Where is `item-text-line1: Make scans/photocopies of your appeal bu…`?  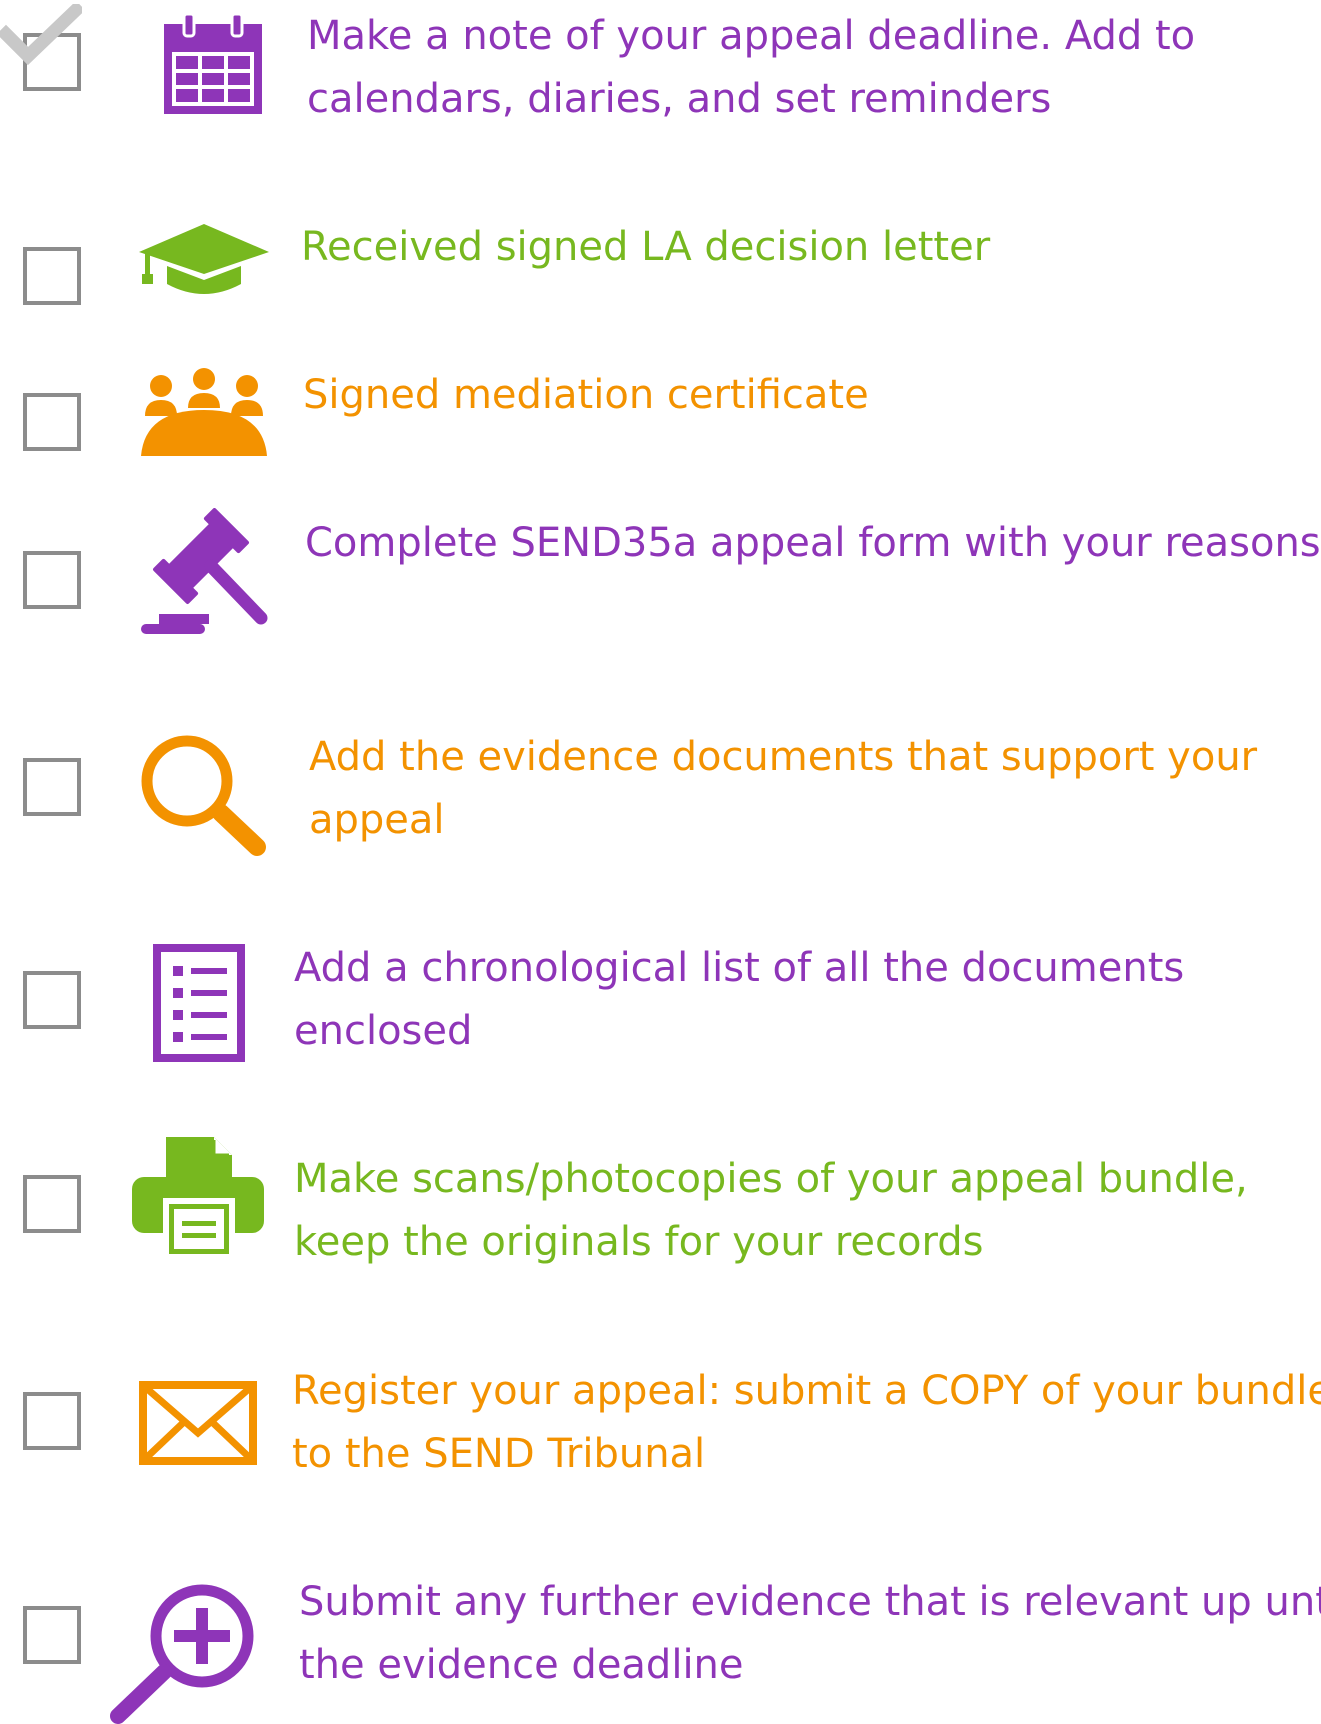 item-text-line1: Make scans/photocopies of your appeal bu… is located at coordinates (771, 1179).